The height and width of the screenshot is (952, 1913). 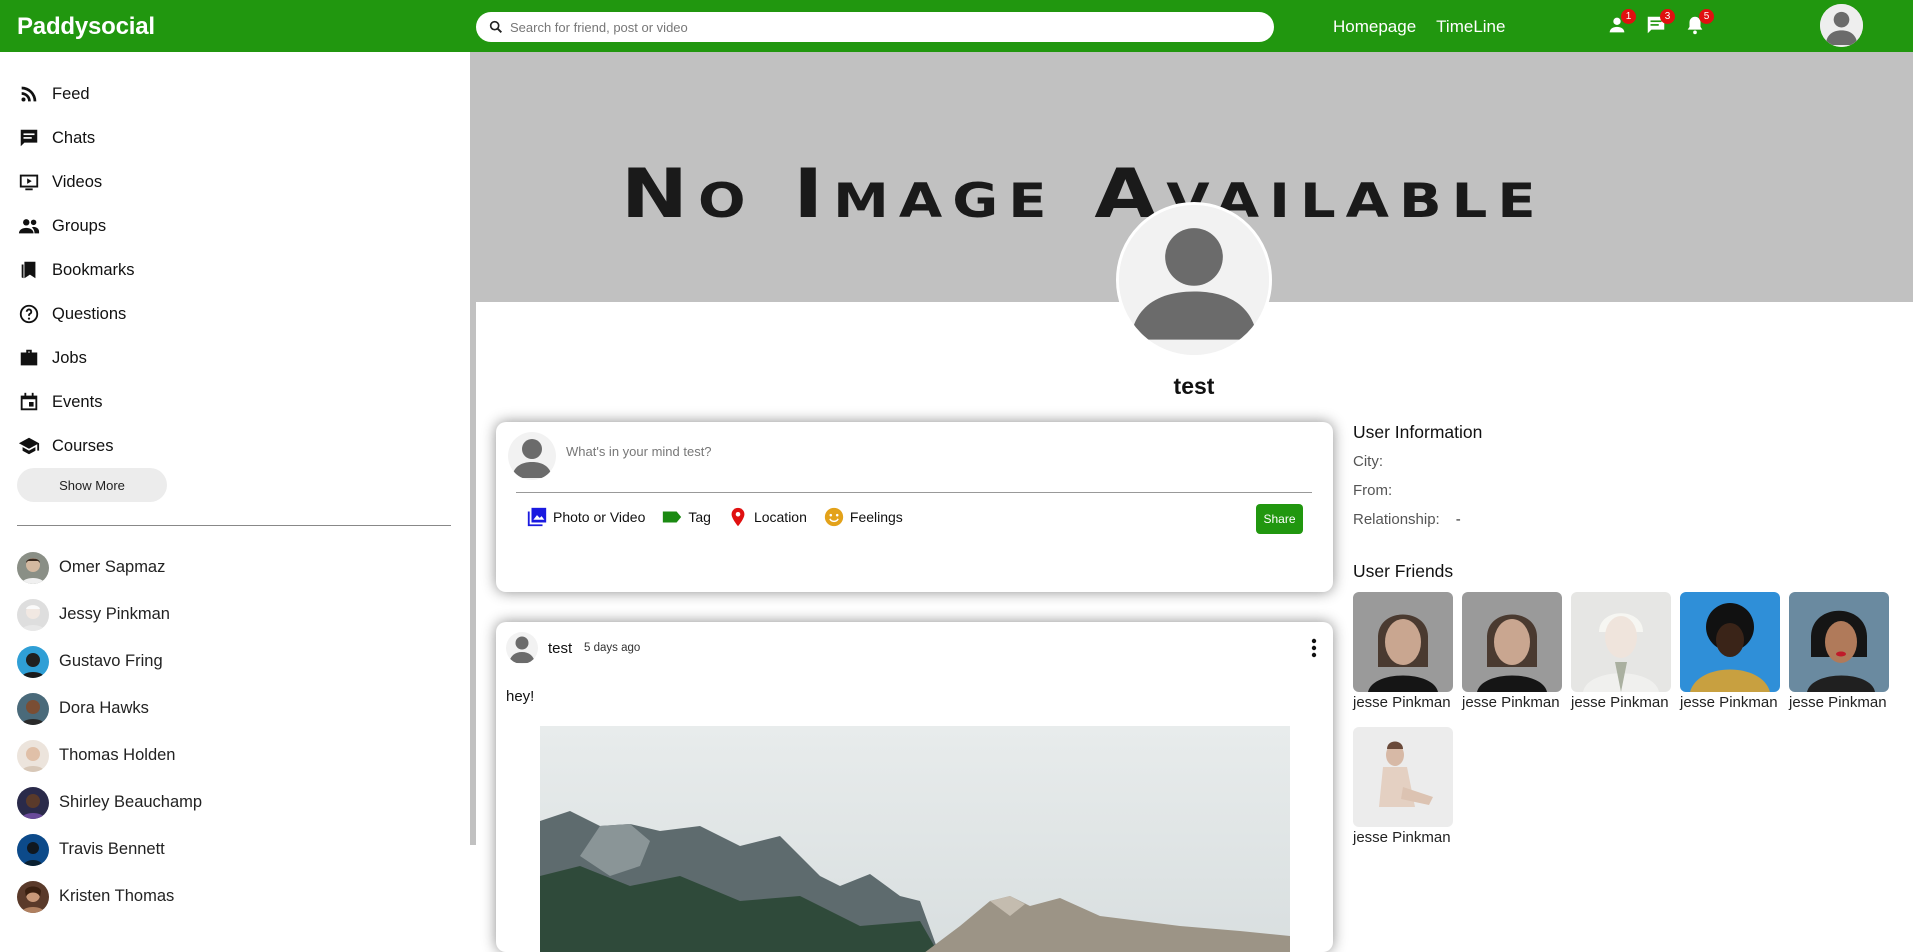 What do you see at coordinates (79, 225) in the screenshot?
I see `sidebar-item-label: Groups` at bounding box center [79, 225].